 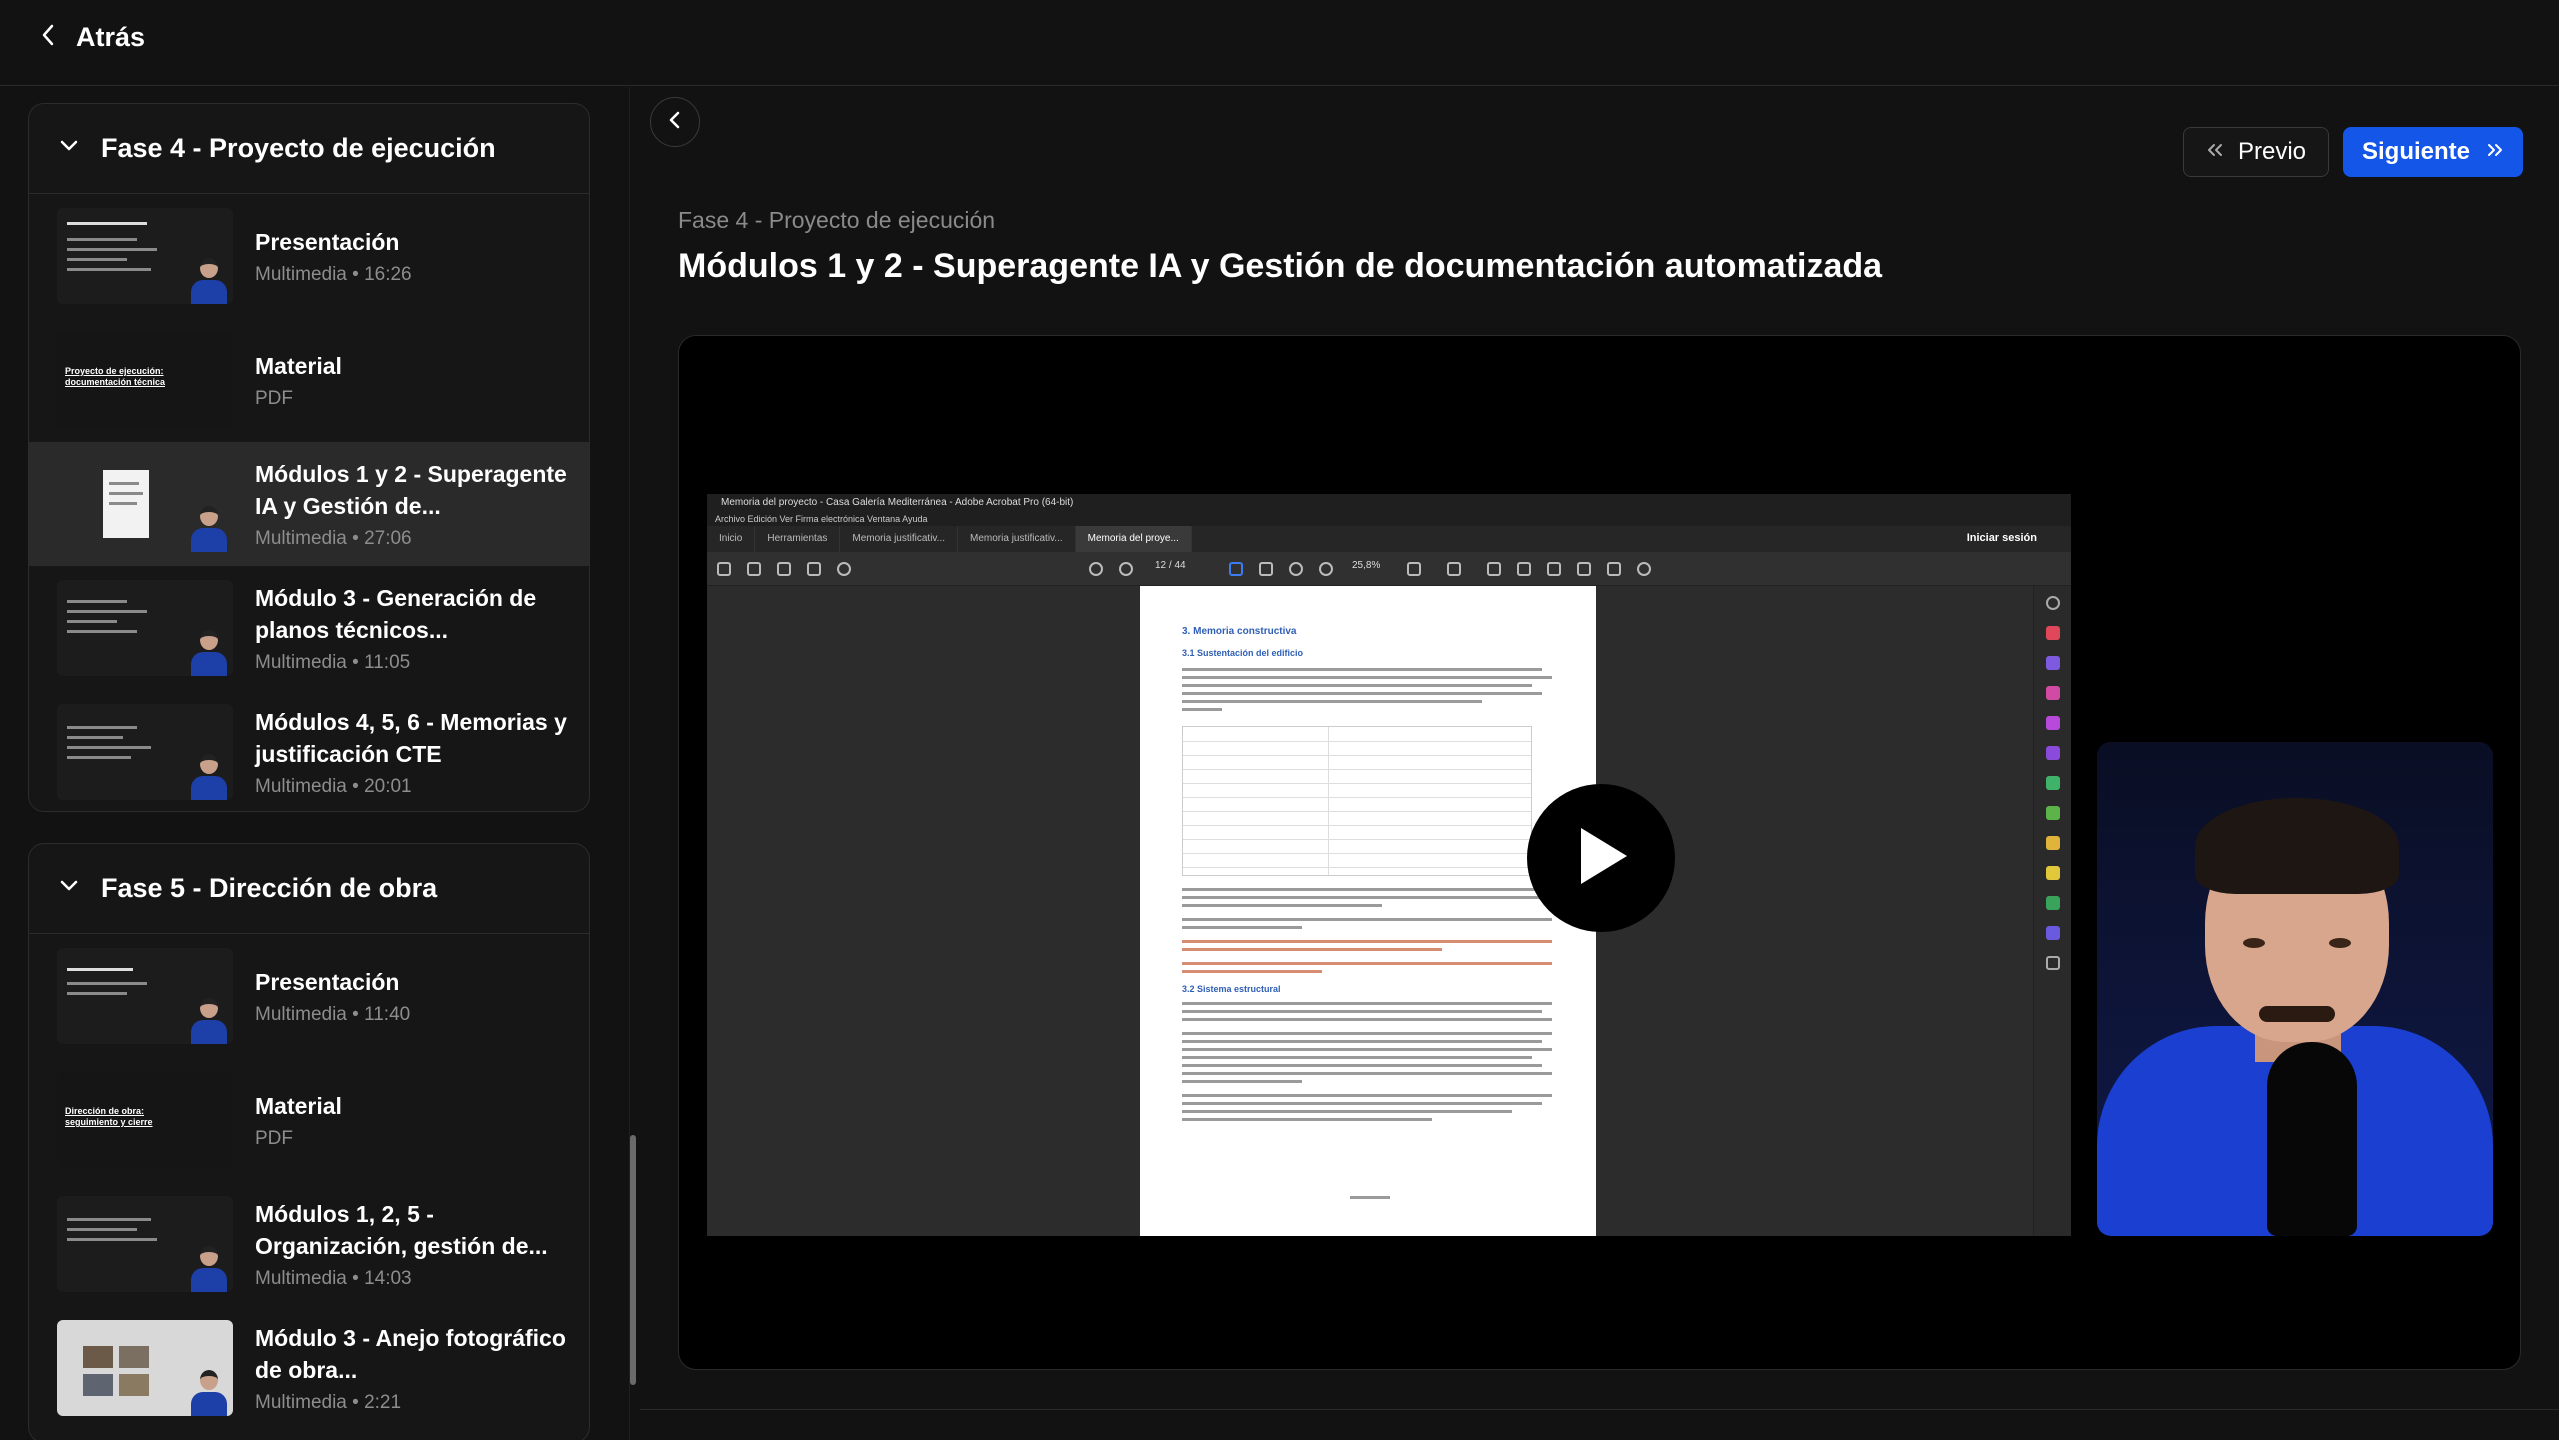 What do you see at coordinates (2052, 911) in the screenshot?
I see `acrobat-tools-sidebar` at bounding box center [2052, 911].